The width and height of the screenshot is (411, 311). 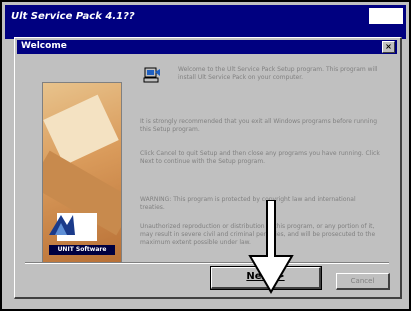 I want to click on close-button: ×, so click(x=388, y=47).